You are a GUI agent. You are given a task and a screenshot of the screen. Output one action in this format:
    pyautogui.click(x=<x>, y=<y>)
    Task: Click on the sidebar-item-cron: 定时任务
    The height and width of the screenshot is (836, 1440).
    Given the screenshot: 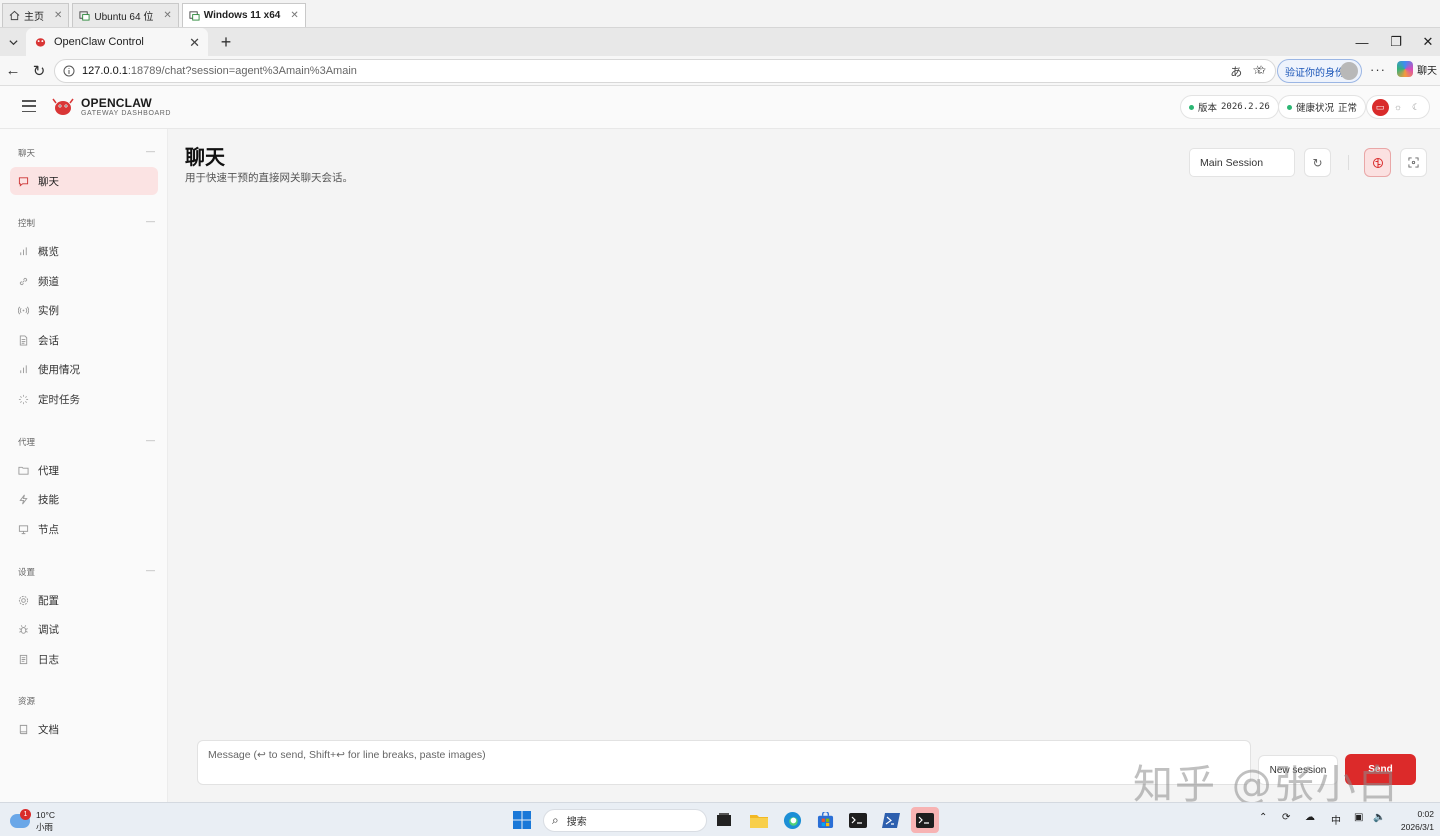 What is the action you would take?
    pyautogui.click(x=84, y=399)
    